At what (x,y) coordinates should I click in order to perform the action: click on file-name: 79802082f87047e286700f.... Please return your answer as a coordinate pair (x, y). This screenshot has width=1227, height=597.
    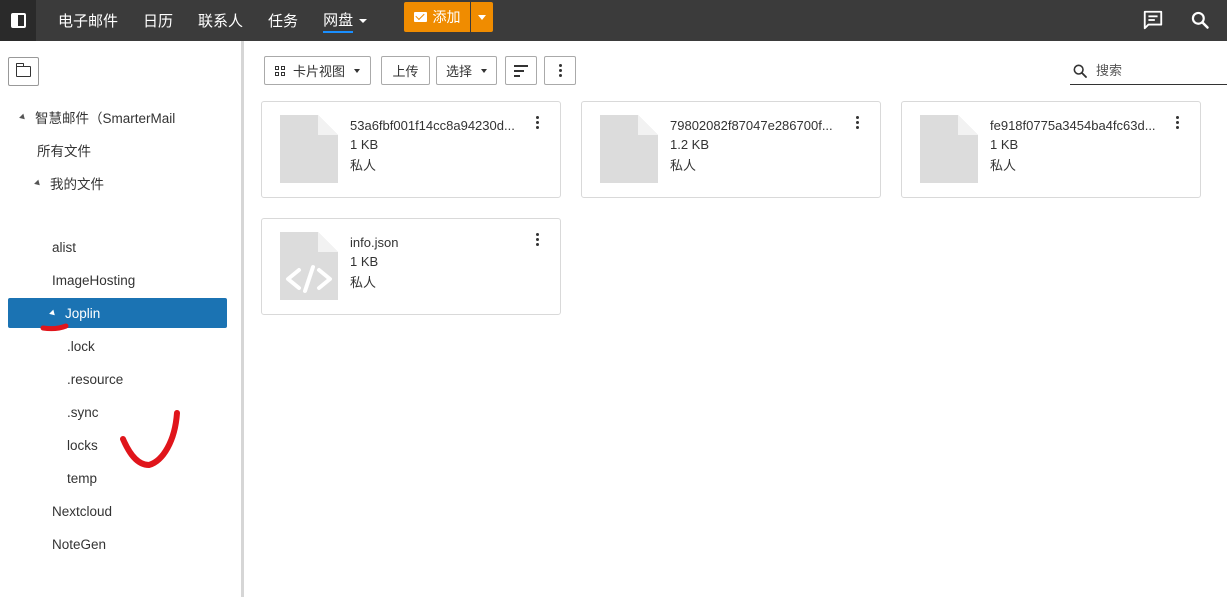
    Looking at the image, I should click on (751, 125).